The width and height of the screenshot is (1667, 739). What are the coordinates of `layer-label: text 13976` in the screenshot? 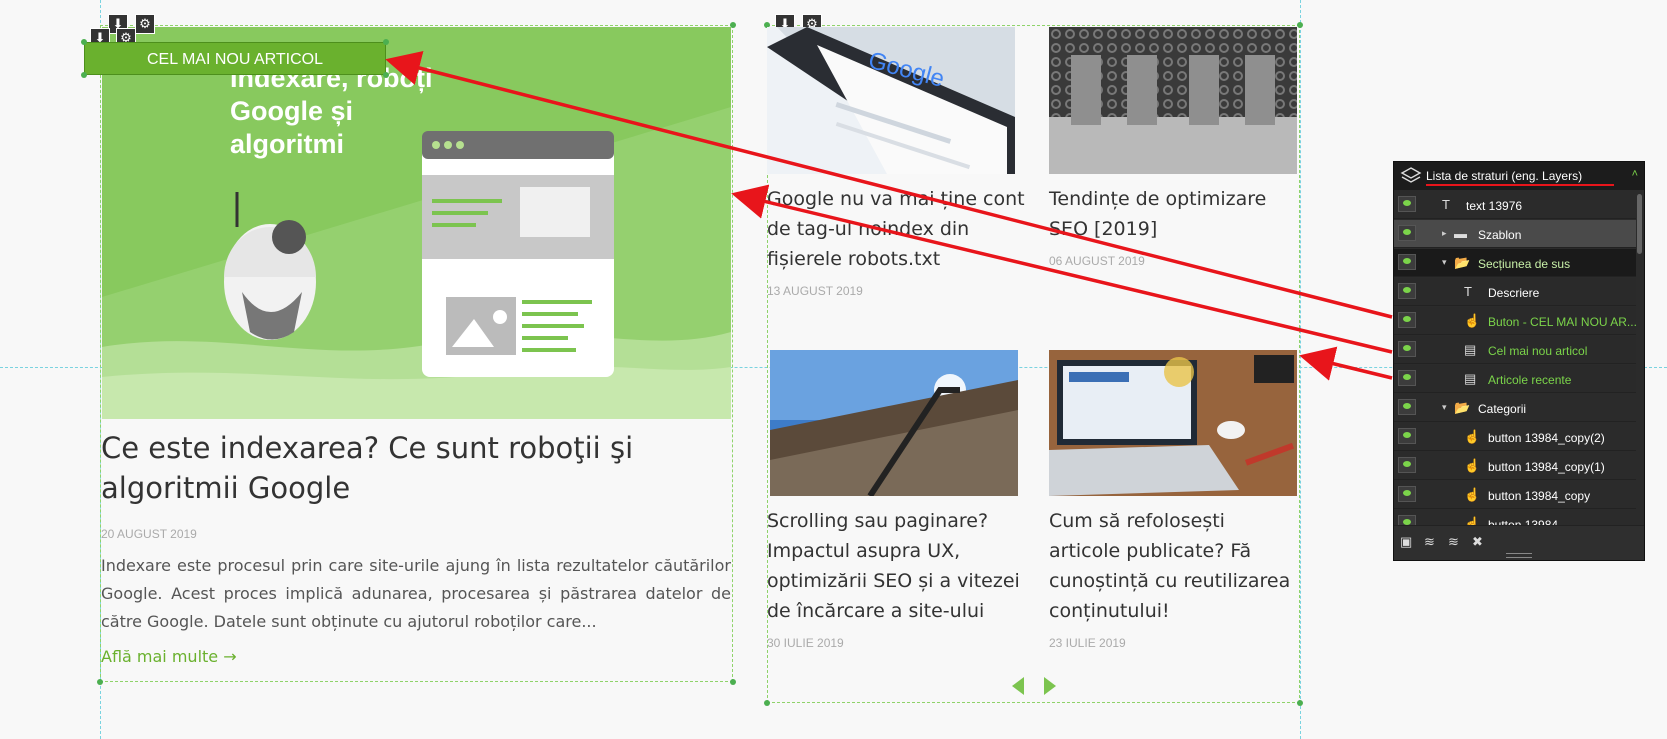 It's located at (1494, 206).